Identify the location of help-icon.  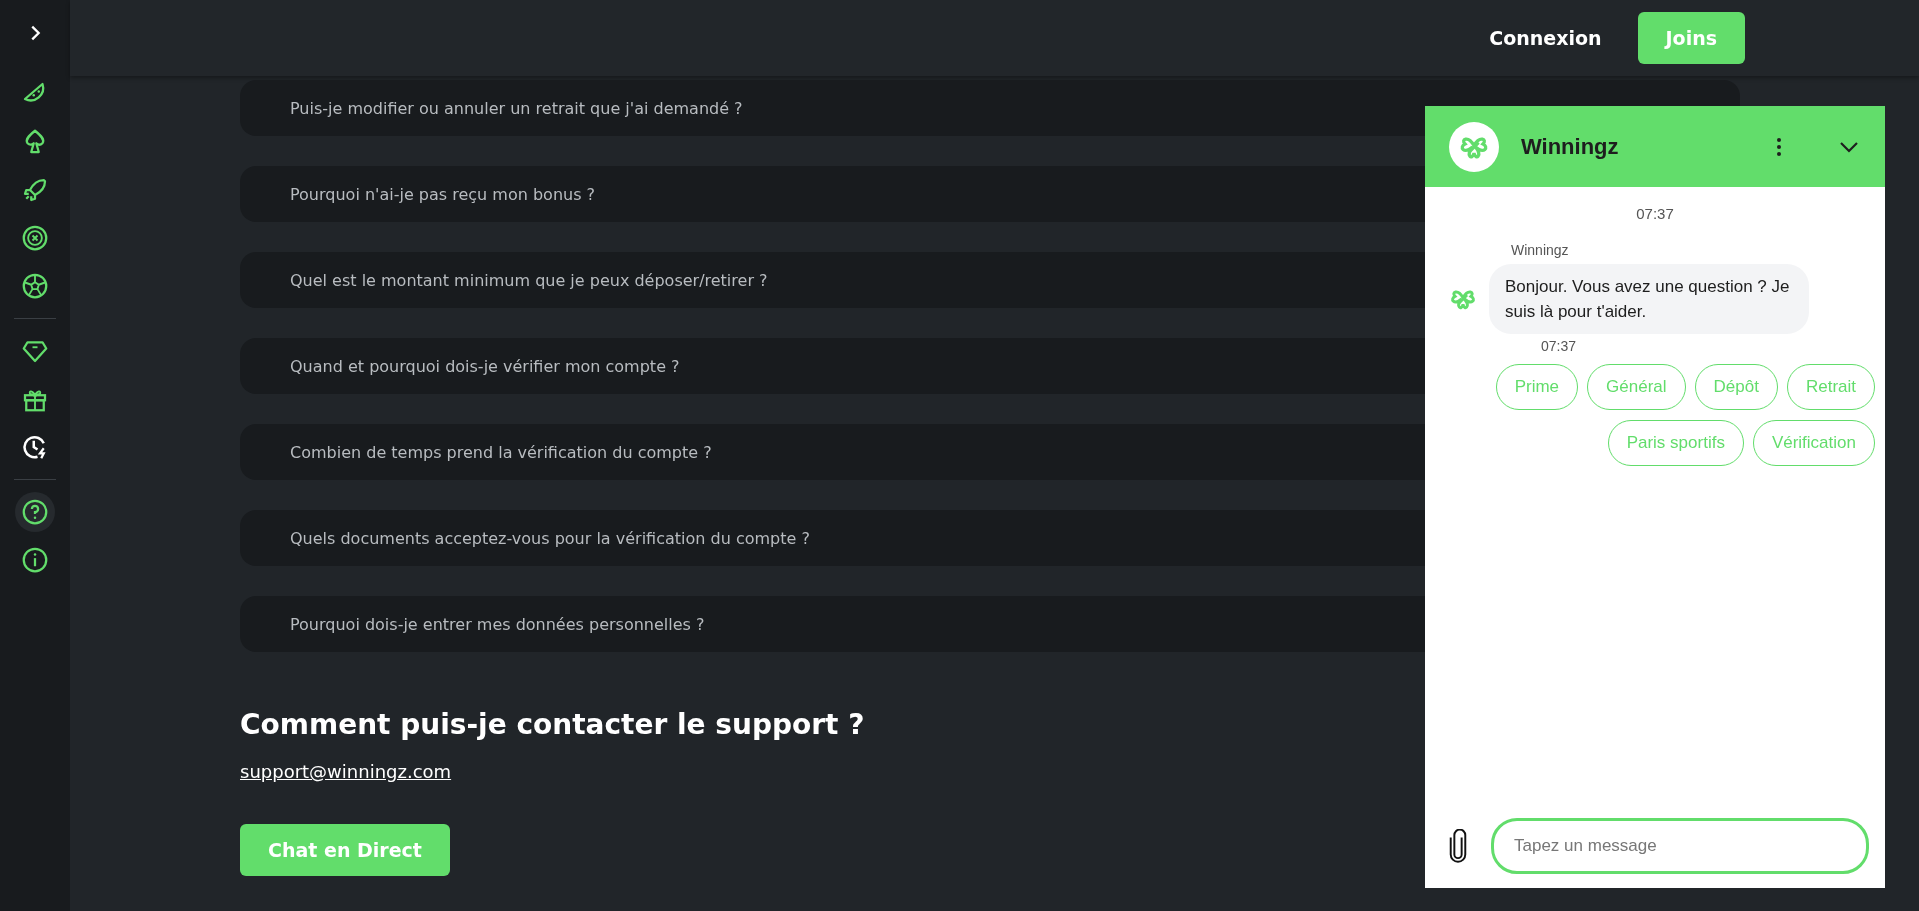
(35, 512).